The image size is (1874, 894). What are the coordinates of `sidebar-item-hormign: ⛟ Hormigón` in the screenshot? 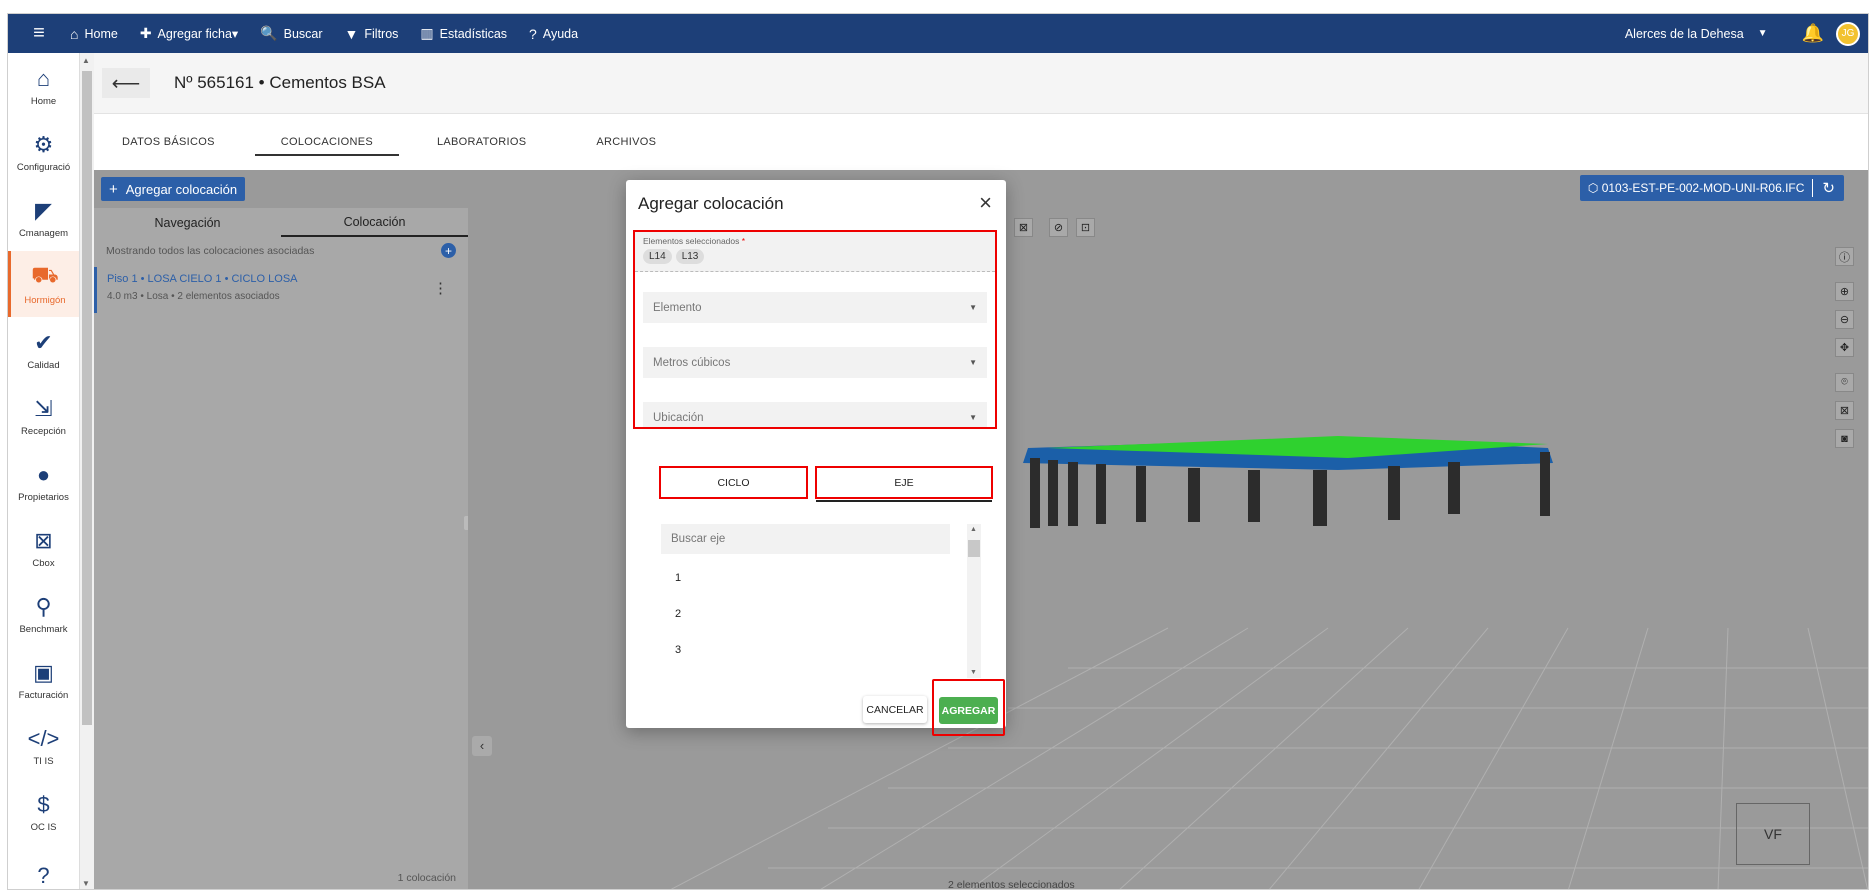 It's located at (43, 284).